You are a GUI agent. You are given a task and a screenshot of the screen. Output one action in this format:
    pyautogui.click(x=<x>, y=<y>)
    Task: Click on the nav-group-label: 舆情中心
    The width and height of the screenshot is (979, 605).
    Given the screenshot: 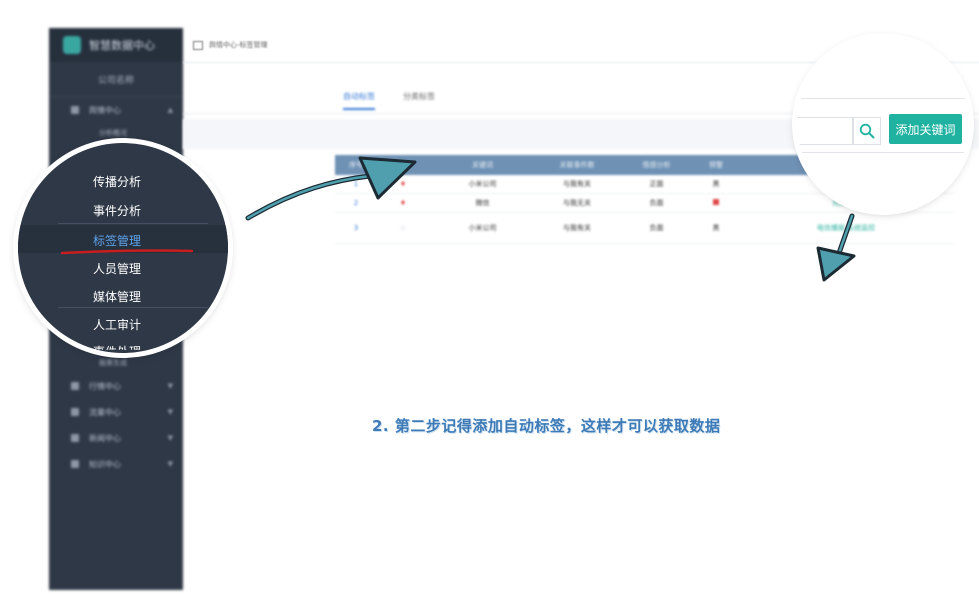 What is the action you would take?
    pyautogui.click(x=105, y=110)
    